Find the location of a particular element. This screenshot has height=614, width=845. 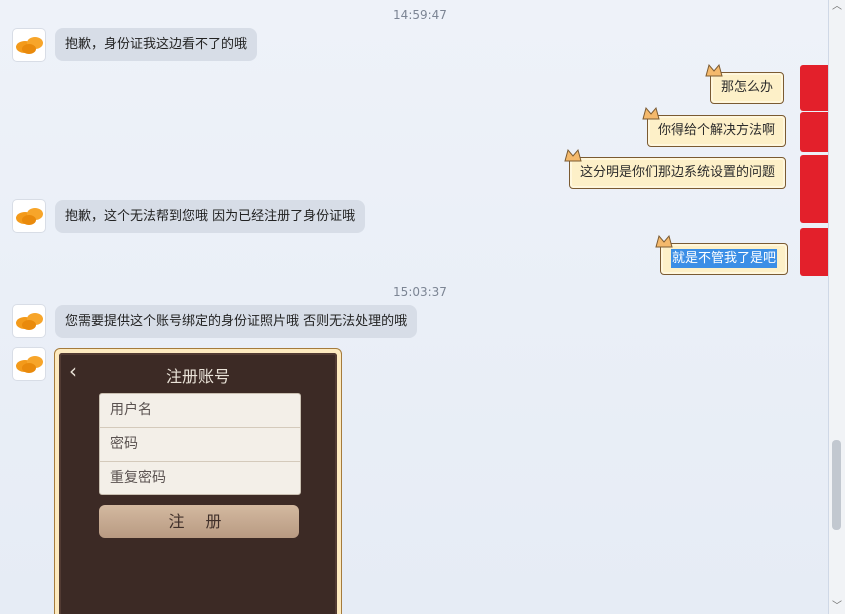

message-incoming: 抱歉，这个无法帮到您哦 因为已经注册了身份证哦 is located at coordinates (210, 216).